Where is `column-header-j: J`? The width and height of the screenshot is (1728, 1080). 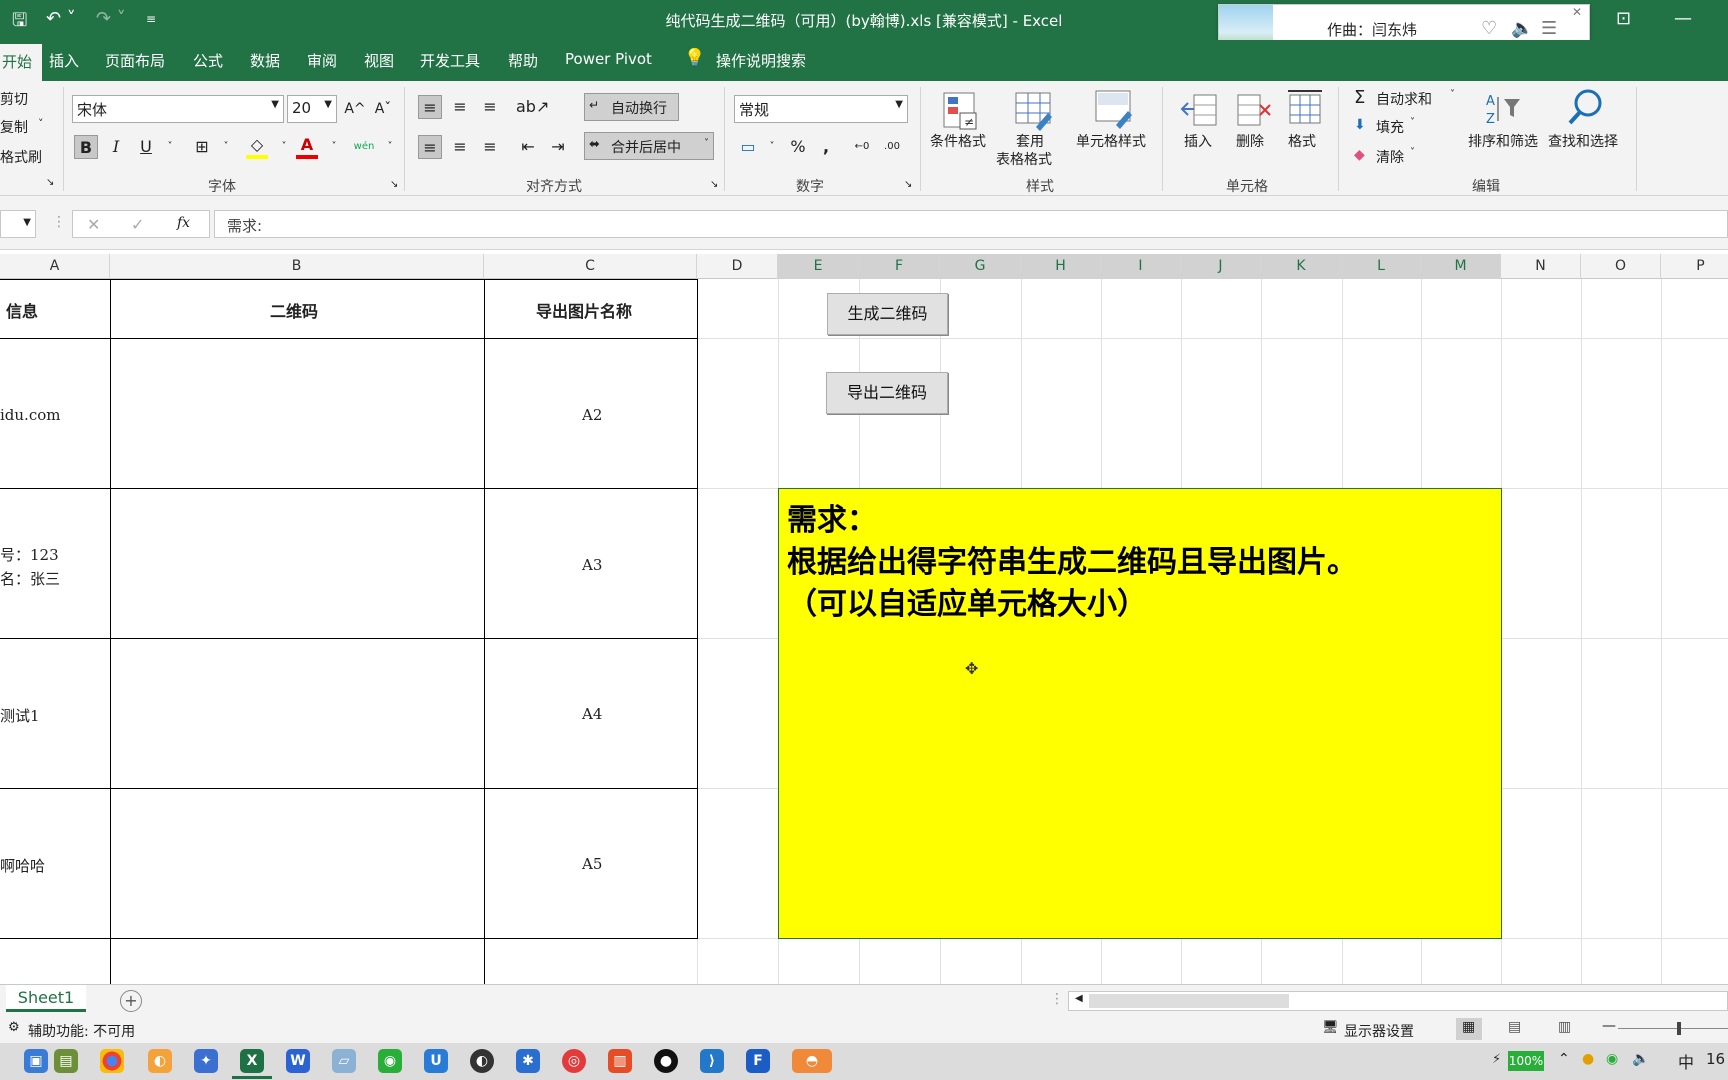
column-header-j: J is located at coordinates (1221, 266).